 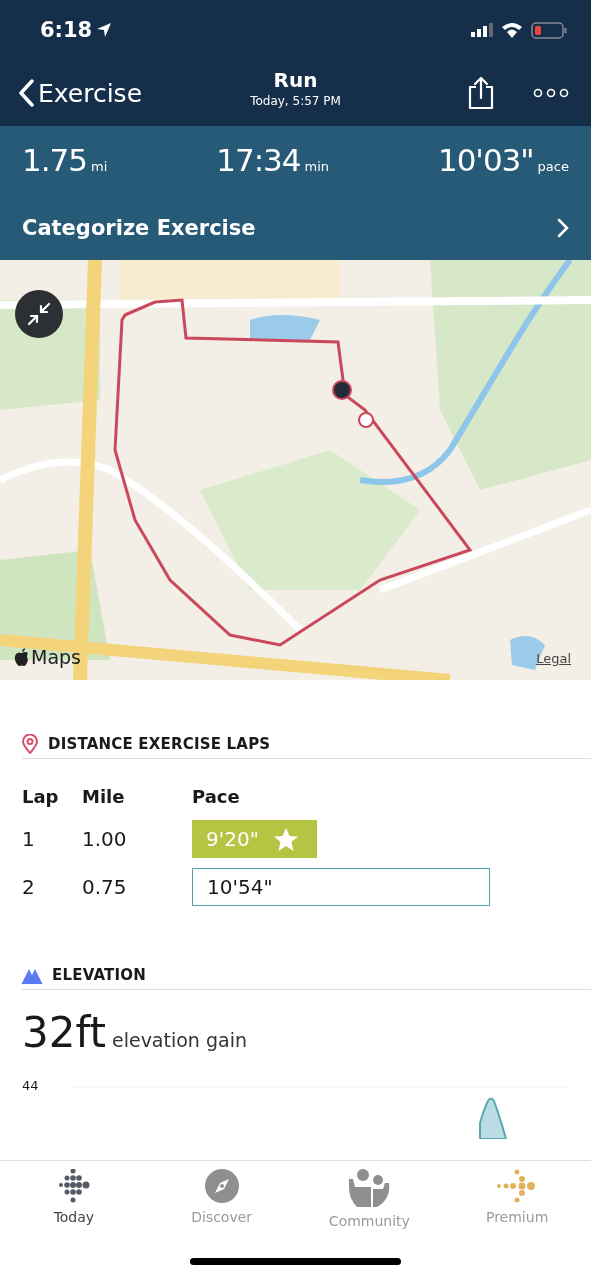 I want to click on stat-unit: mi, so click(x=99, y=166).